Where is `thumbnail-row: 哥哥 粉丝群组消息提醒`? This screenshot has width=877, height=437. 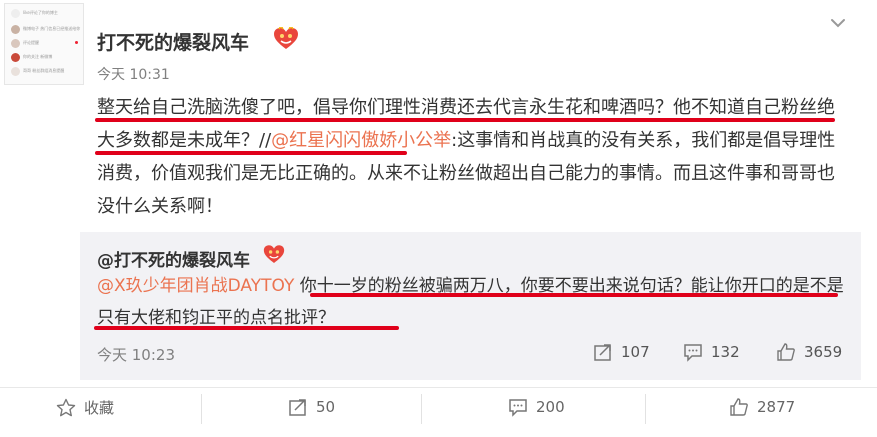
thumbnail-row: 哥哥 粉丝群组消息提醒 is located at coordinates (44, 72).